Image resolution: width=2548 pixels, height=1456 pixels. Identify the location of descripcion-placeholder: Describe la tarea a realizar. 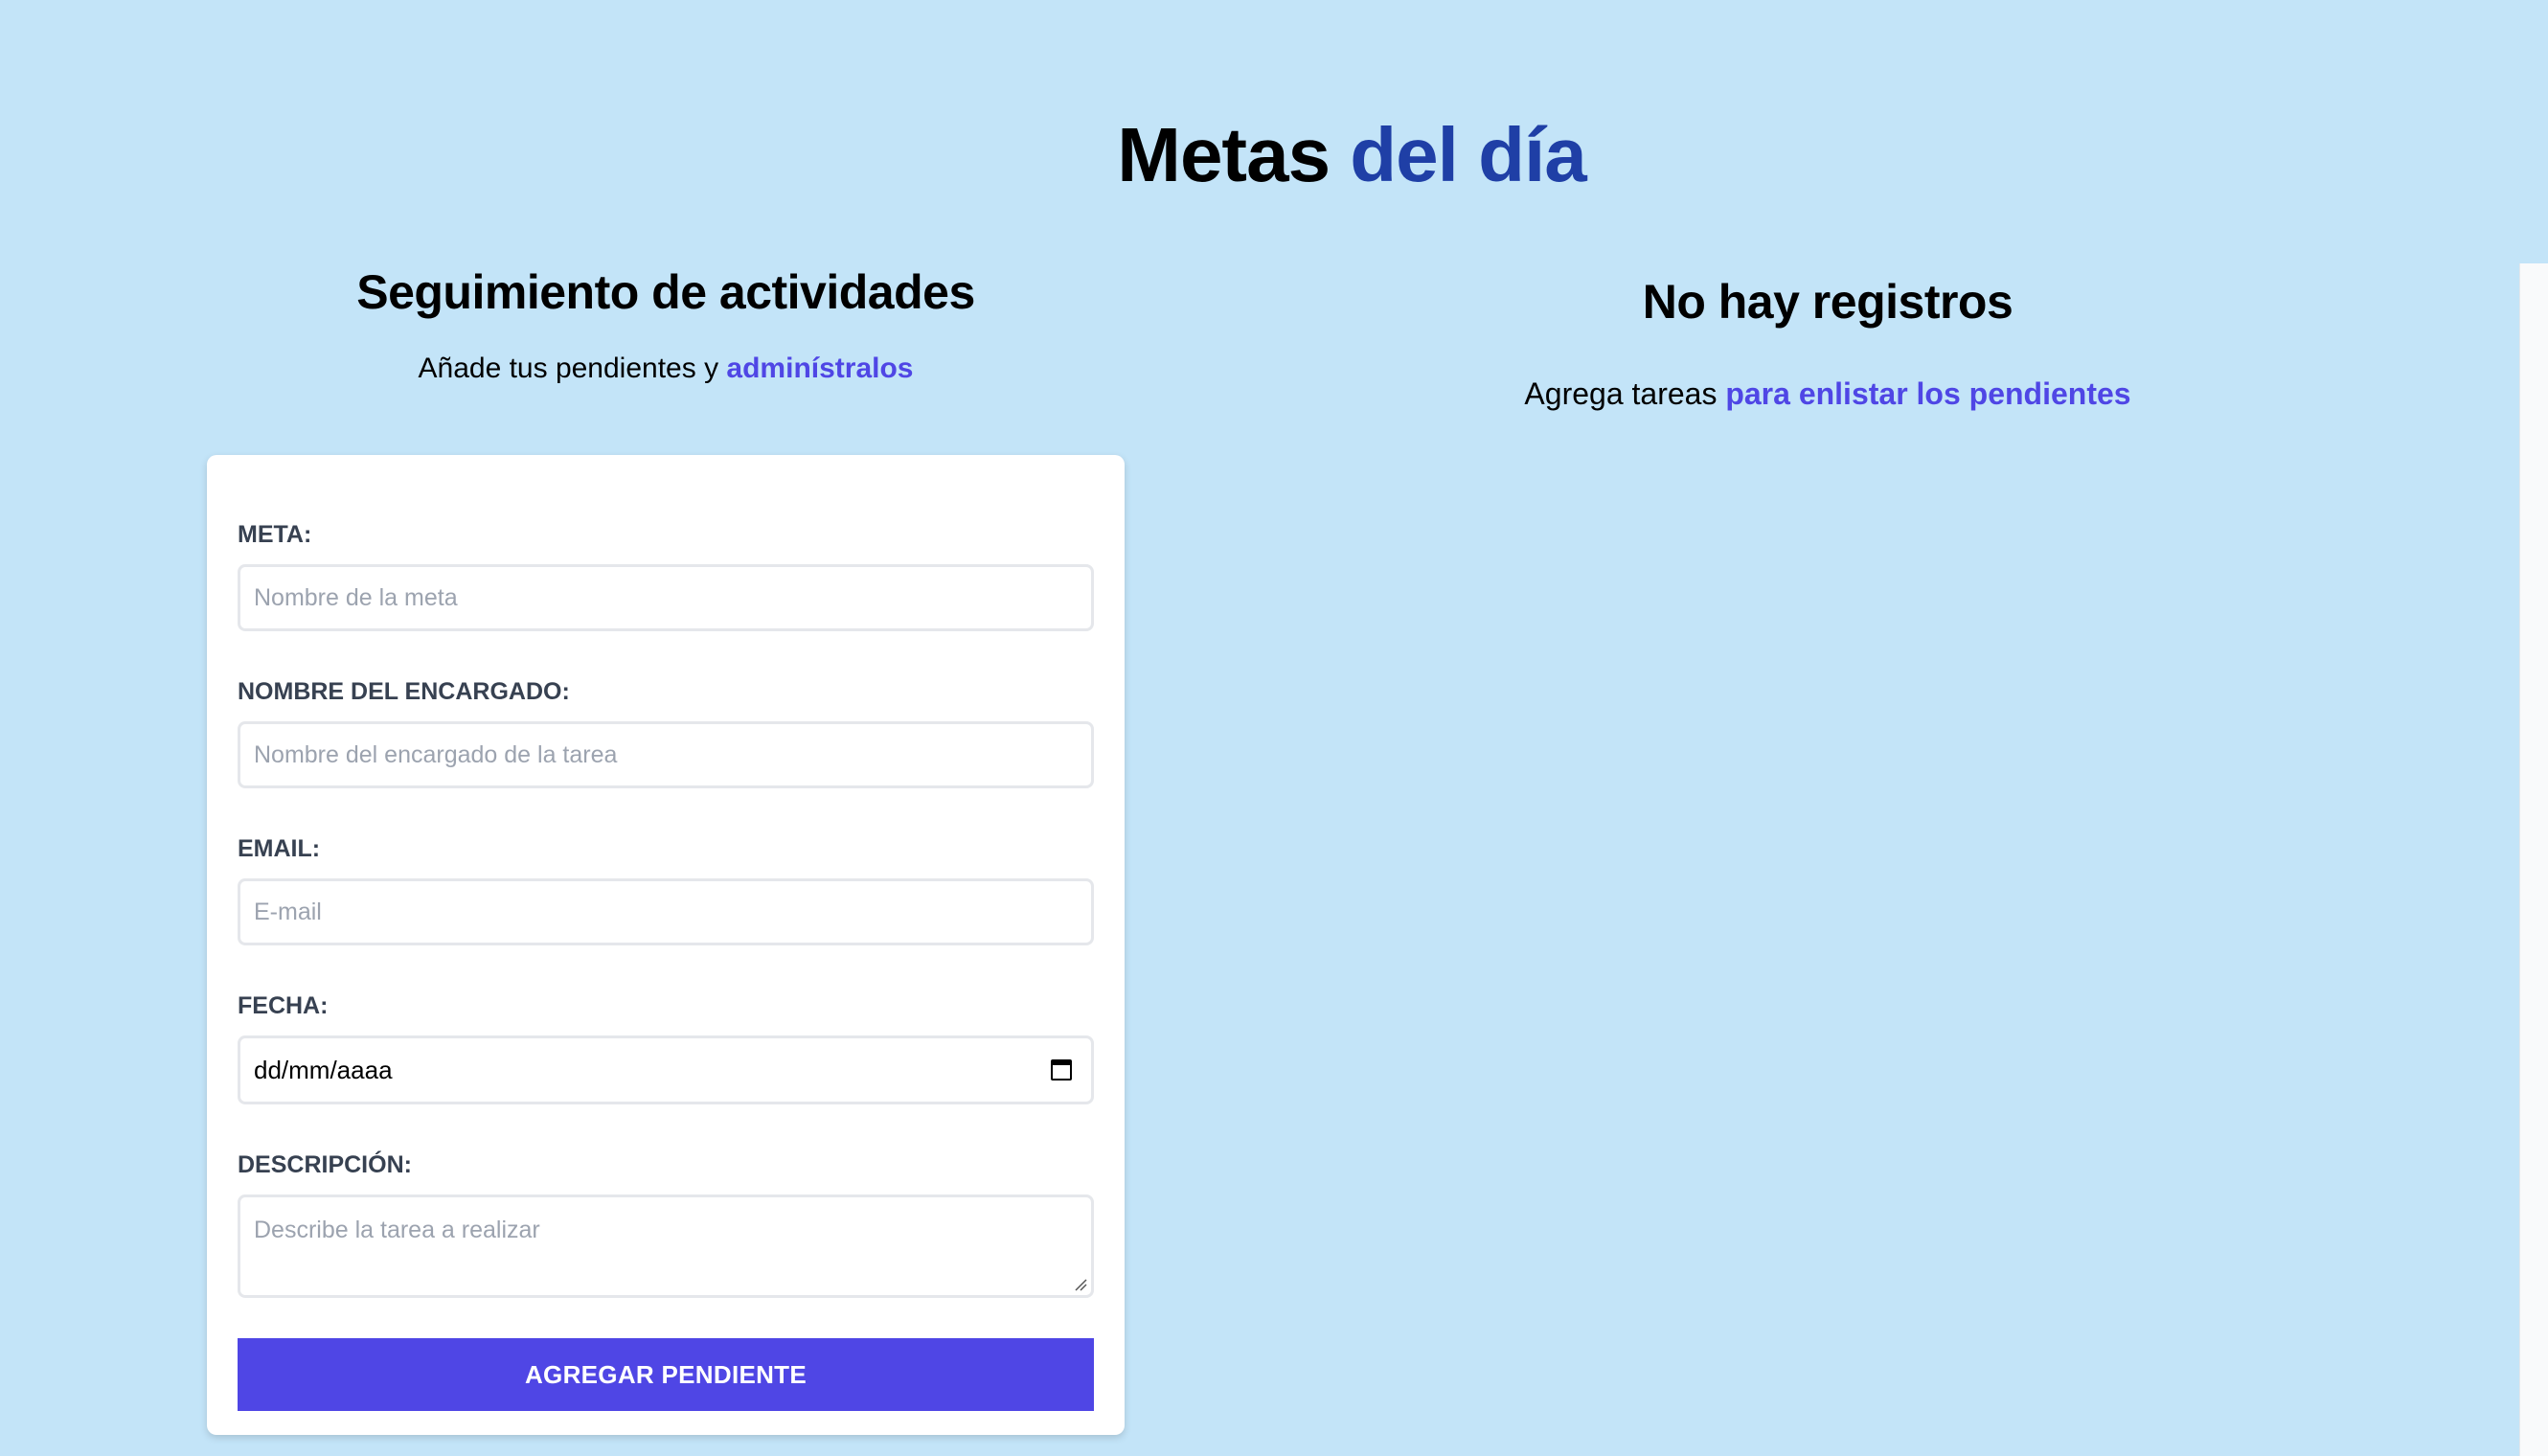
(397, 1230).